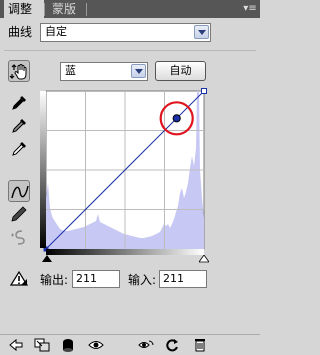 This screenshot has width=320, height=355. I want to click on auto-button: 自动, so click(180, 71).